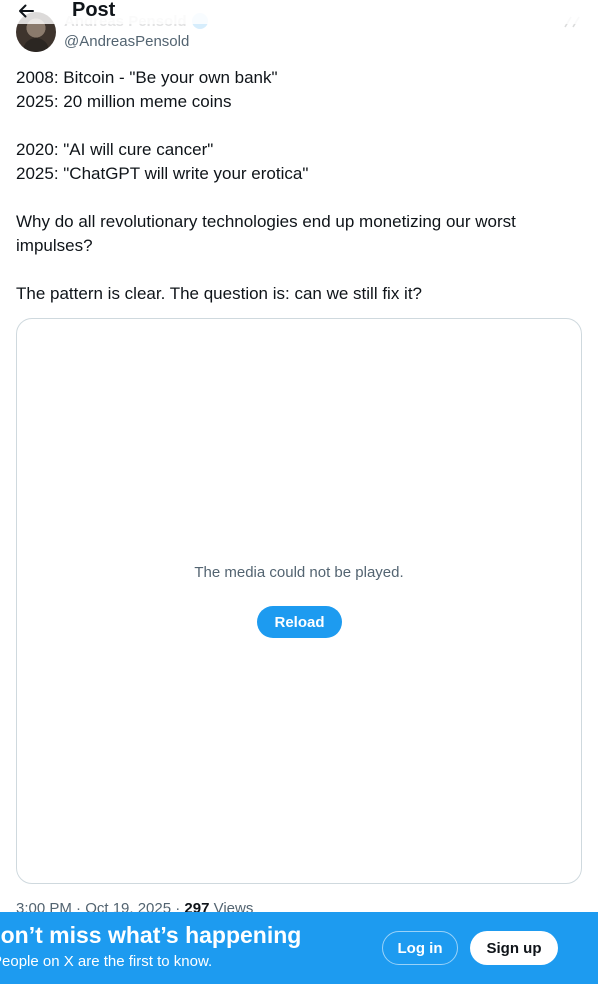 The width and height of the screenshot is (598, 984). Describe the element at coordinates (126, 41) in the screenshot. I see `author-handle: @AndreasPensold` at that location.